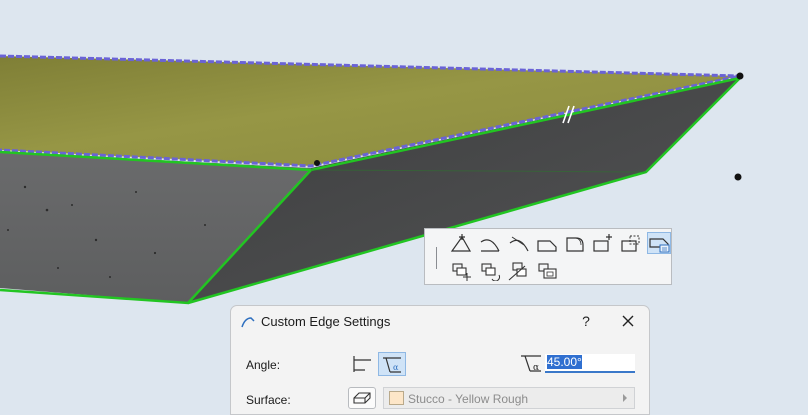 The image size is (808, 415). Describe the element at coordinates (518, 271) in the screenshot. I see `mirror-polygon-icon` at that location.